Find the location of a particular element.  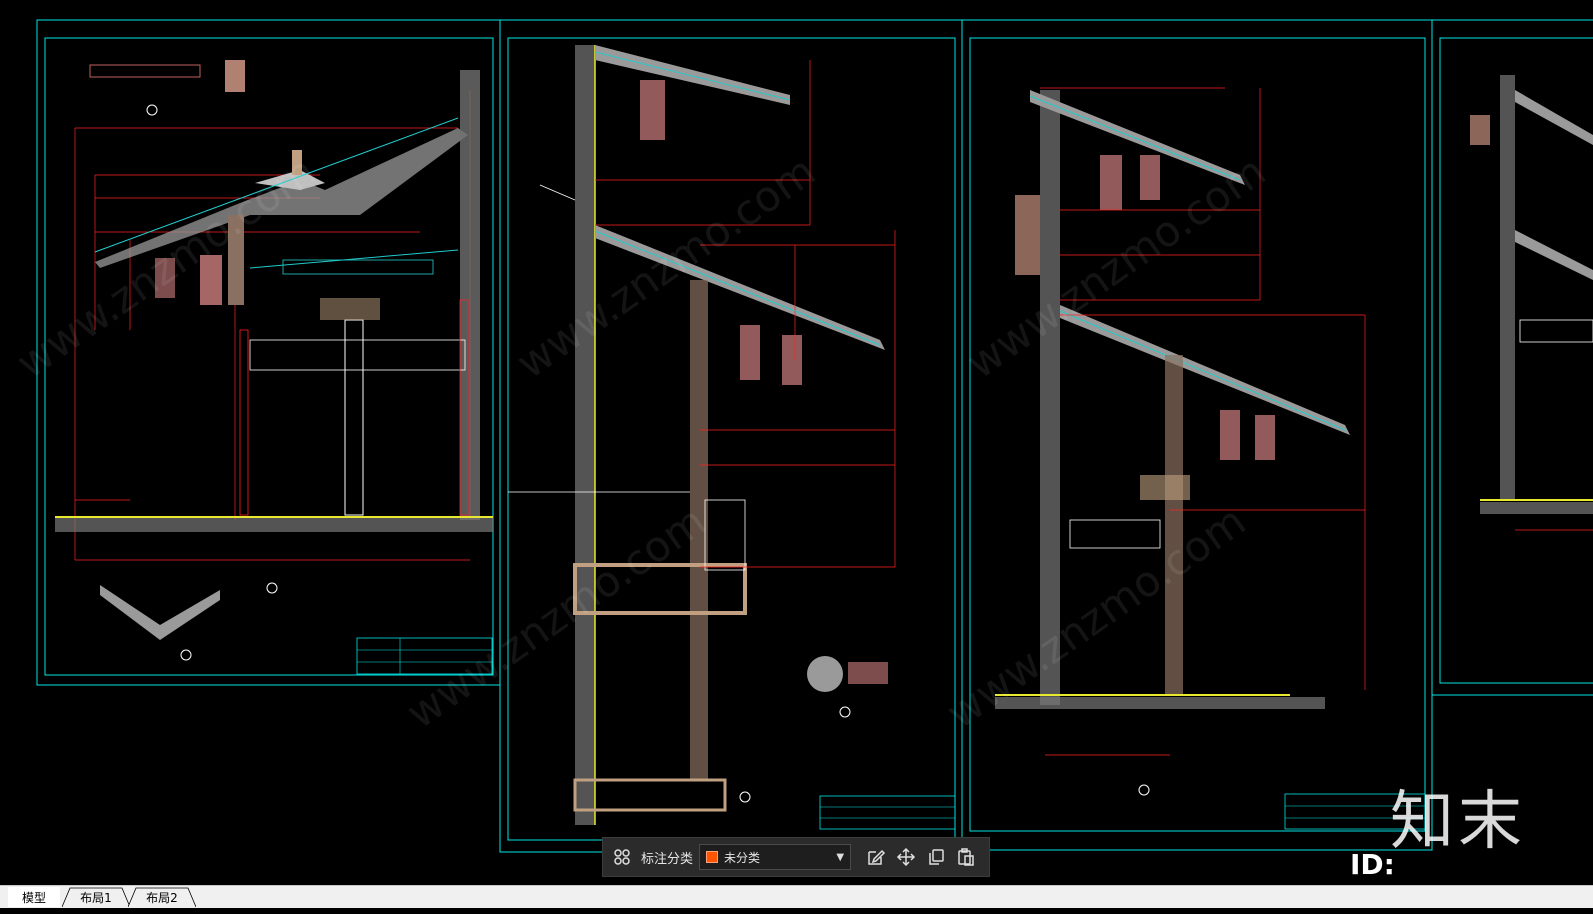

paste-icon is located at coordinates (966, 857).